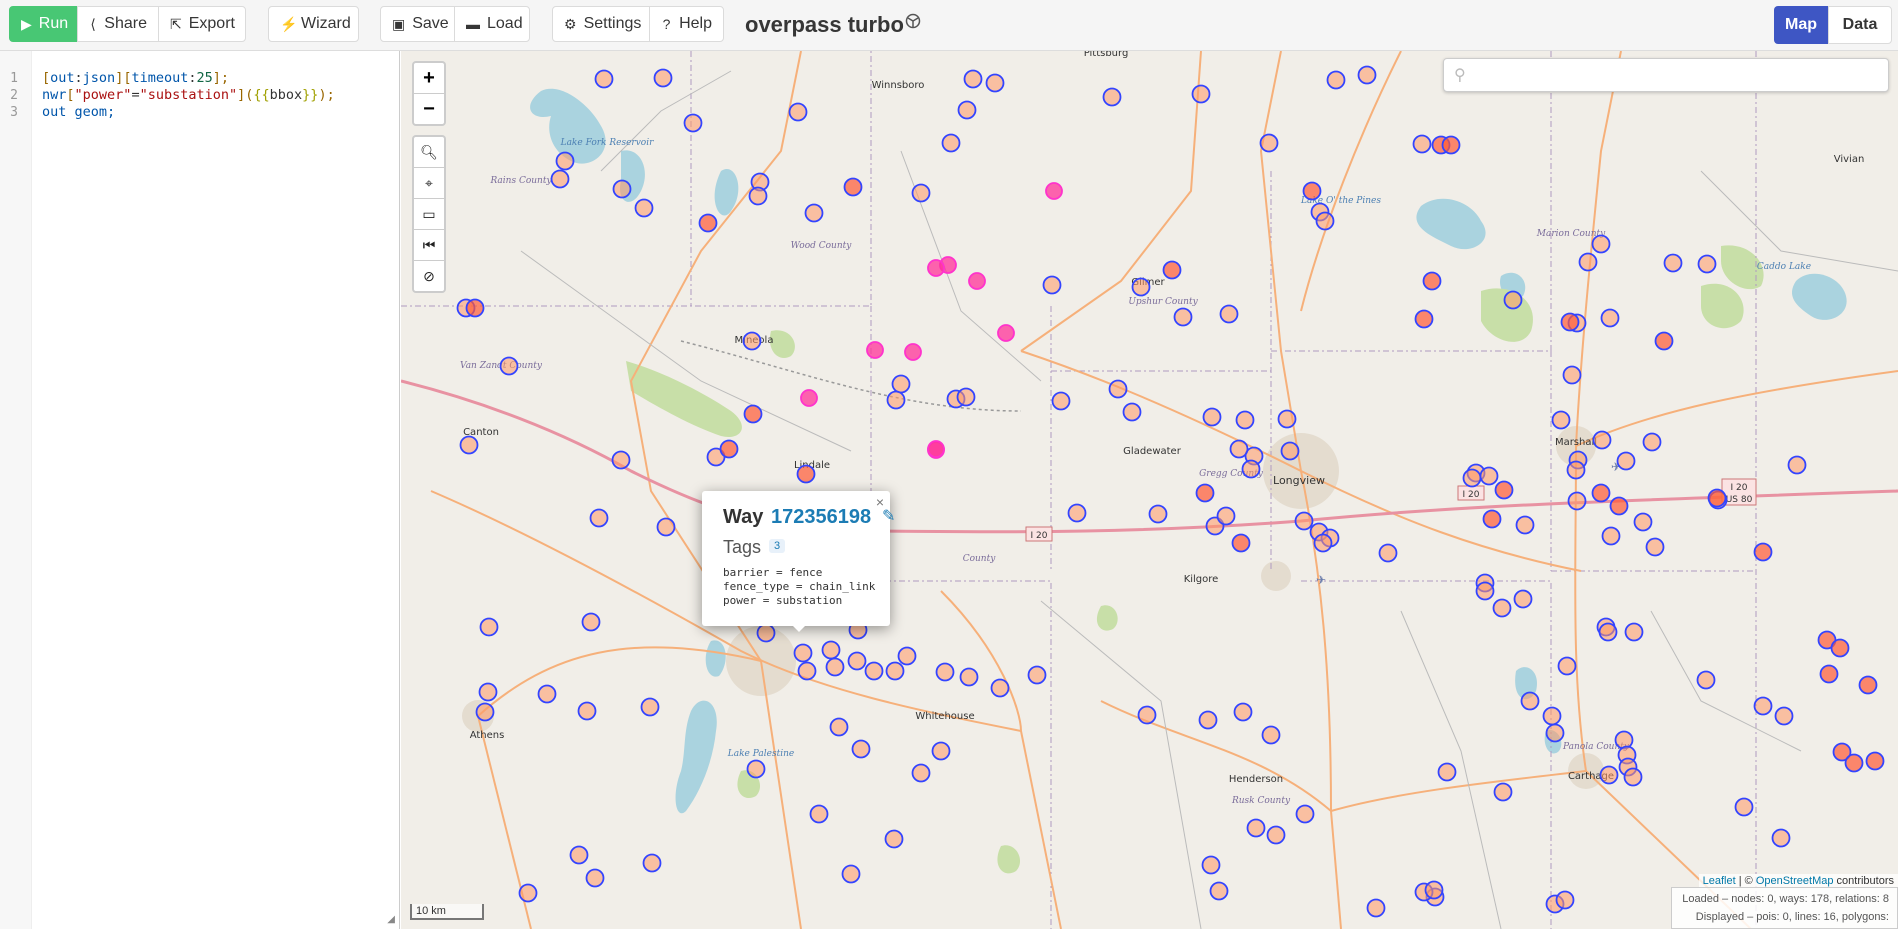 The height and width of the screenshot is (929, 1898). Describe the element at coordinates (1860, 25) in the screenshot. I see `tab-data: Data` at that location.